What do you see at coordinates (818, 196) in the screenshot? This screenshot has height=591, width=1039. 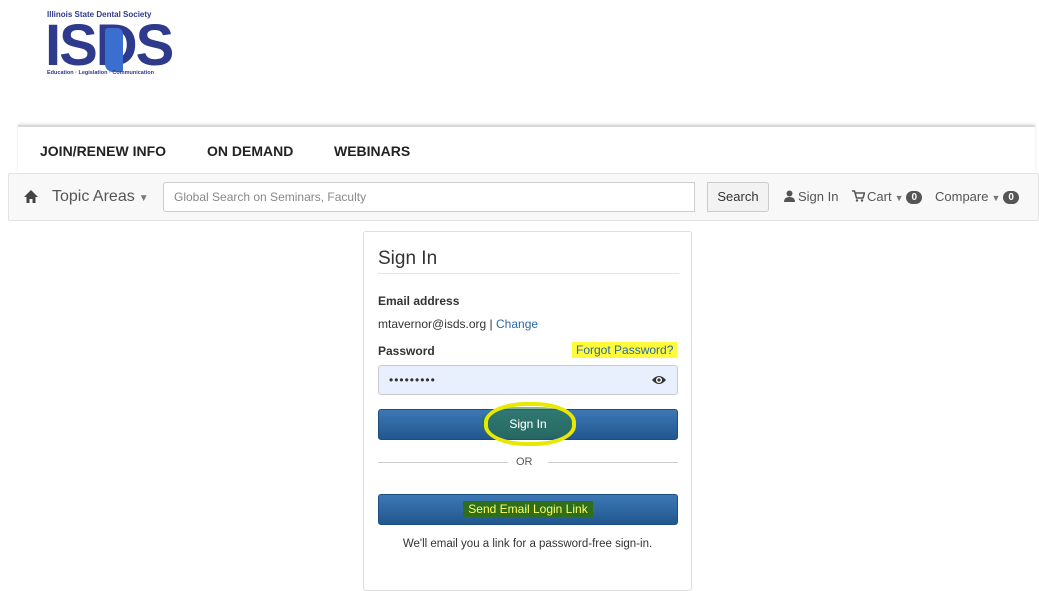 I see `sign-in-label: Sign In` at bounding box center [818, 196].